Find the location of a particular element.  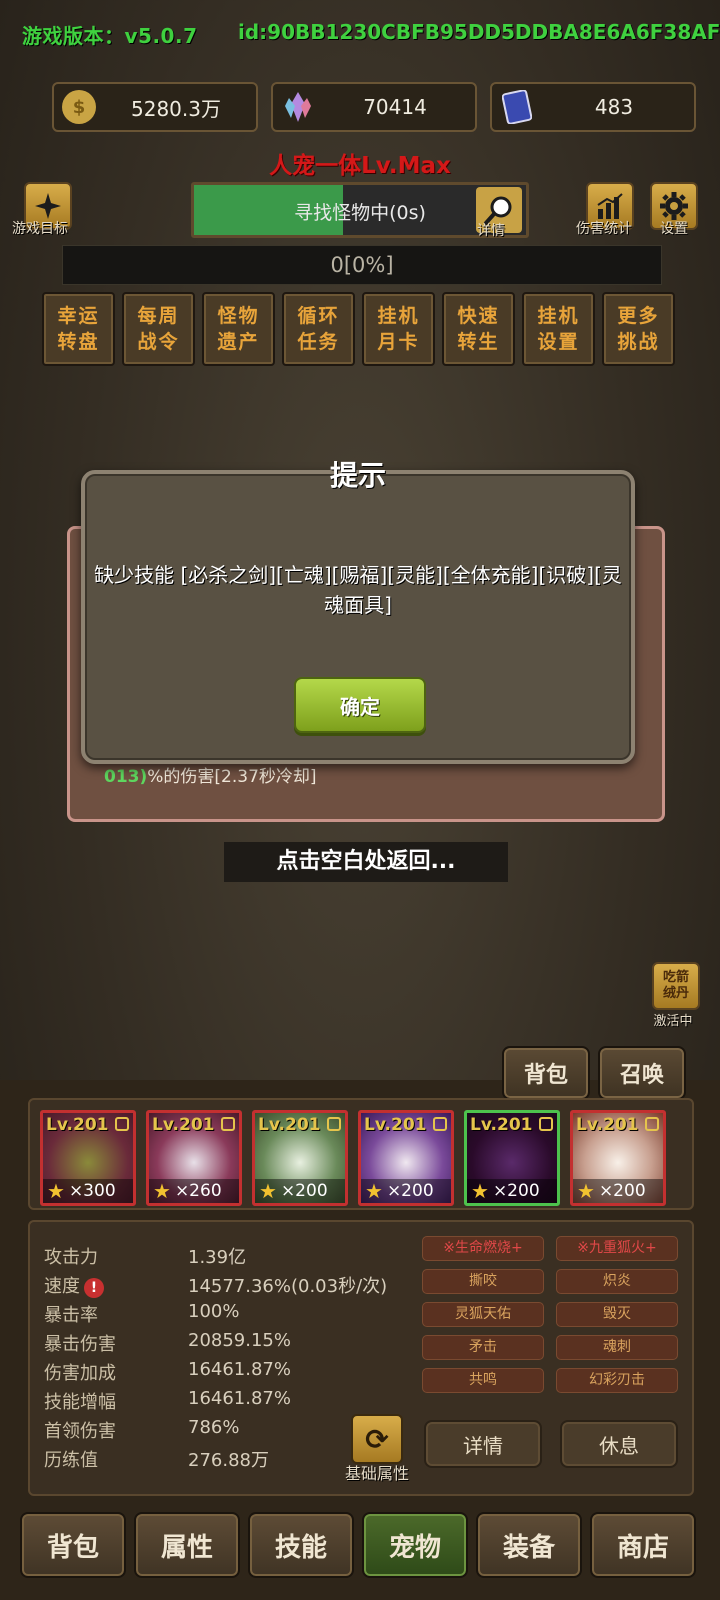

nav-equipment: 装备 is located at coordinates (529, 1545).